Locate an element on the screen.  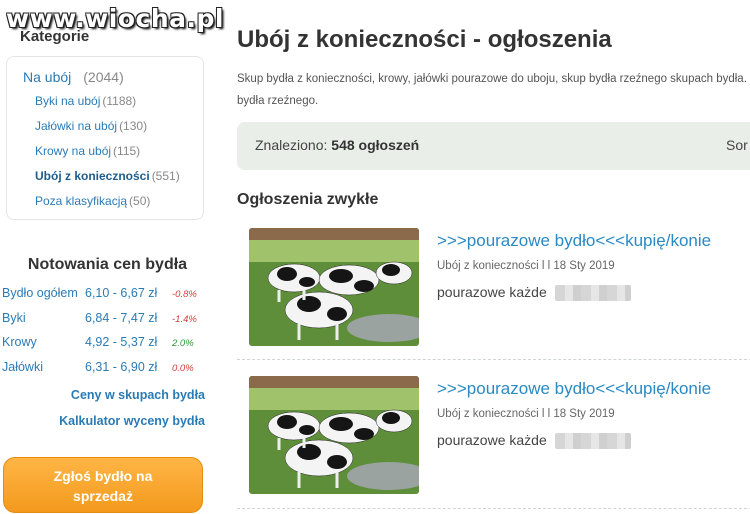
section-title: Ogłoszenia zwykłe is located at coordinates (308, 199).